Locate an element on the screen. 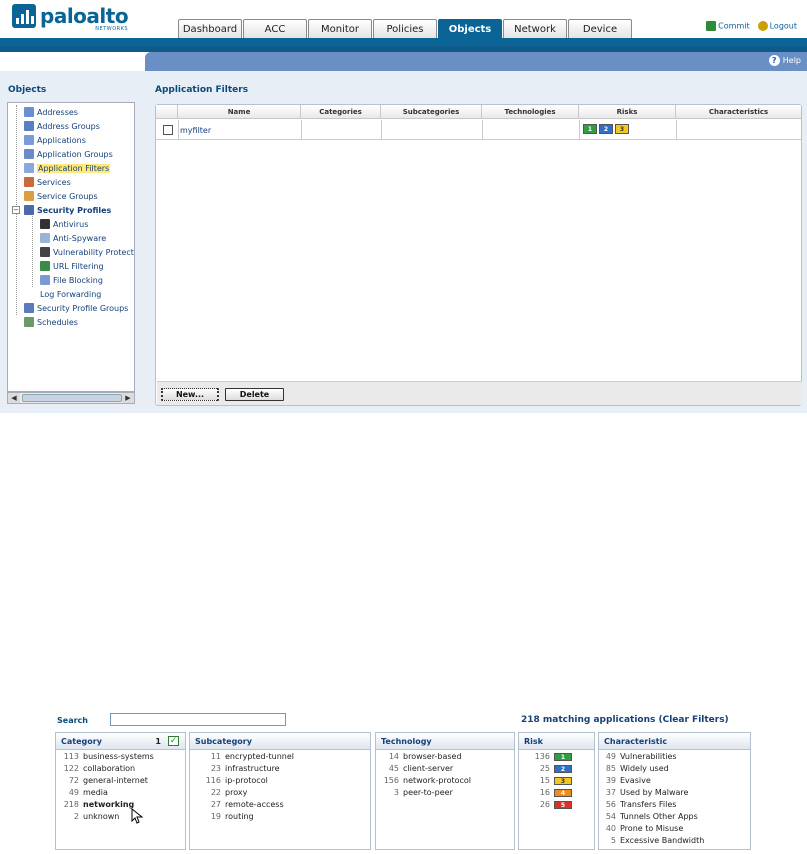 Image resolution: width=807 pixels, height=854 pixels. applications-icon is located at coordinates (29, 140).